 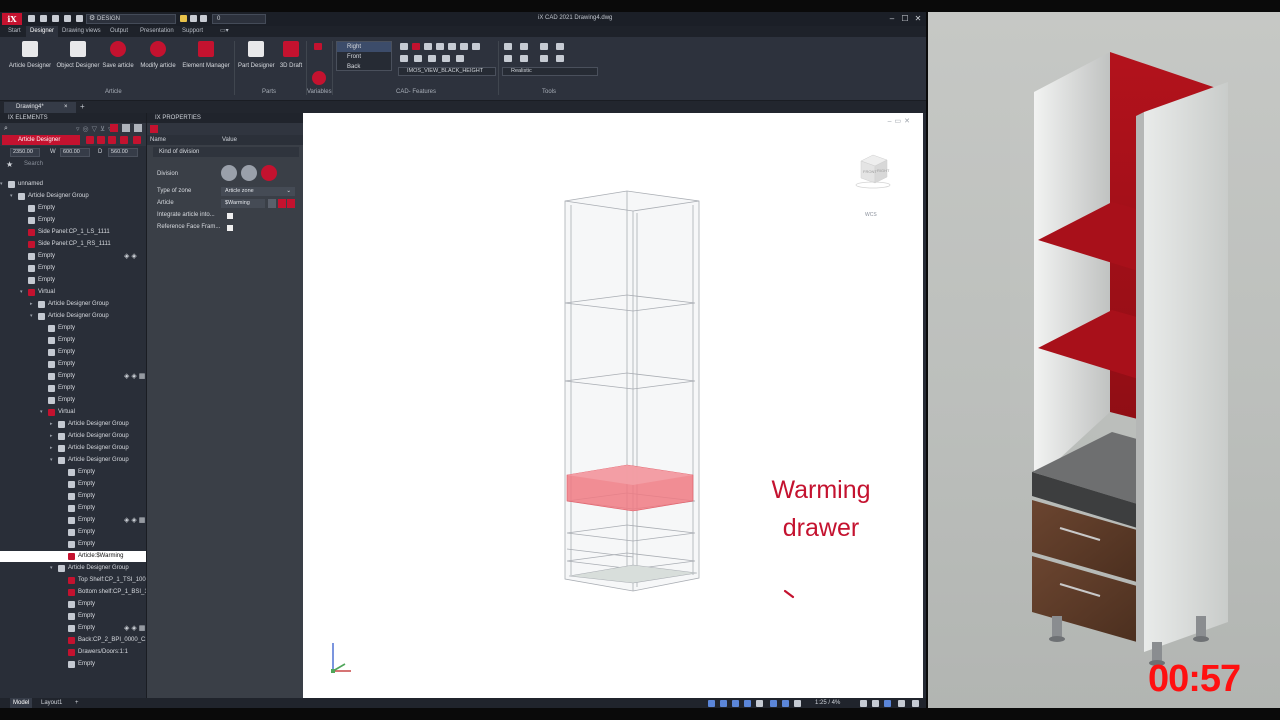 I want to click on visual-style-dropdown: Realistic, so click(x=550, y=71).